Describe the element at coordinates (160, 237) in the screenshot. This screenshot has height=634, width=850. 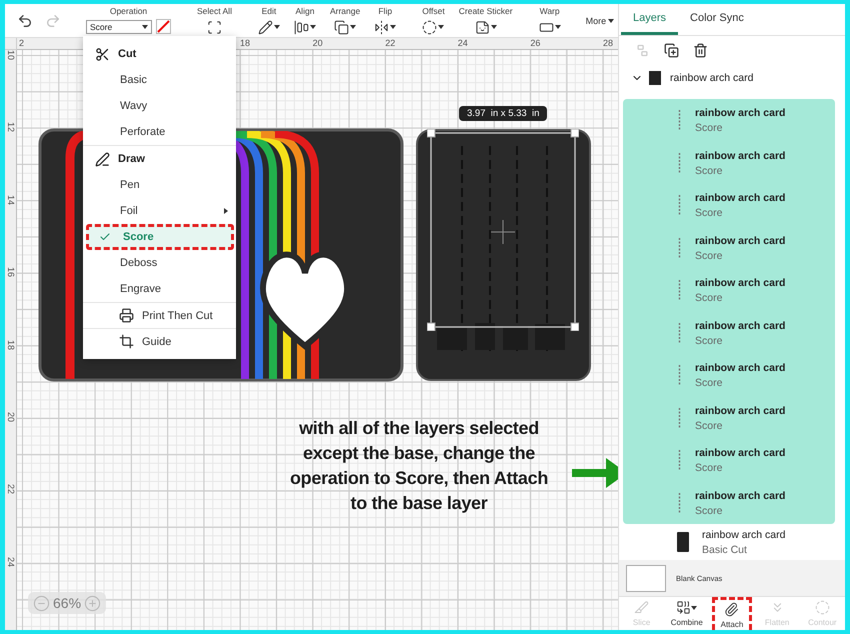
I see `menu-item: Score` at that location.